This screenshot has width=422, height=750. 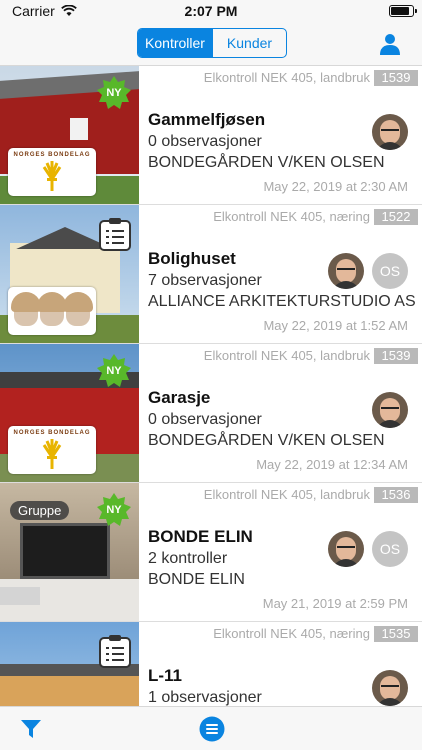 What do you see at coordinates (188, 558) in the screenshot?
I see `control-count: 2 kontroller` at bounding box center [188, 558].